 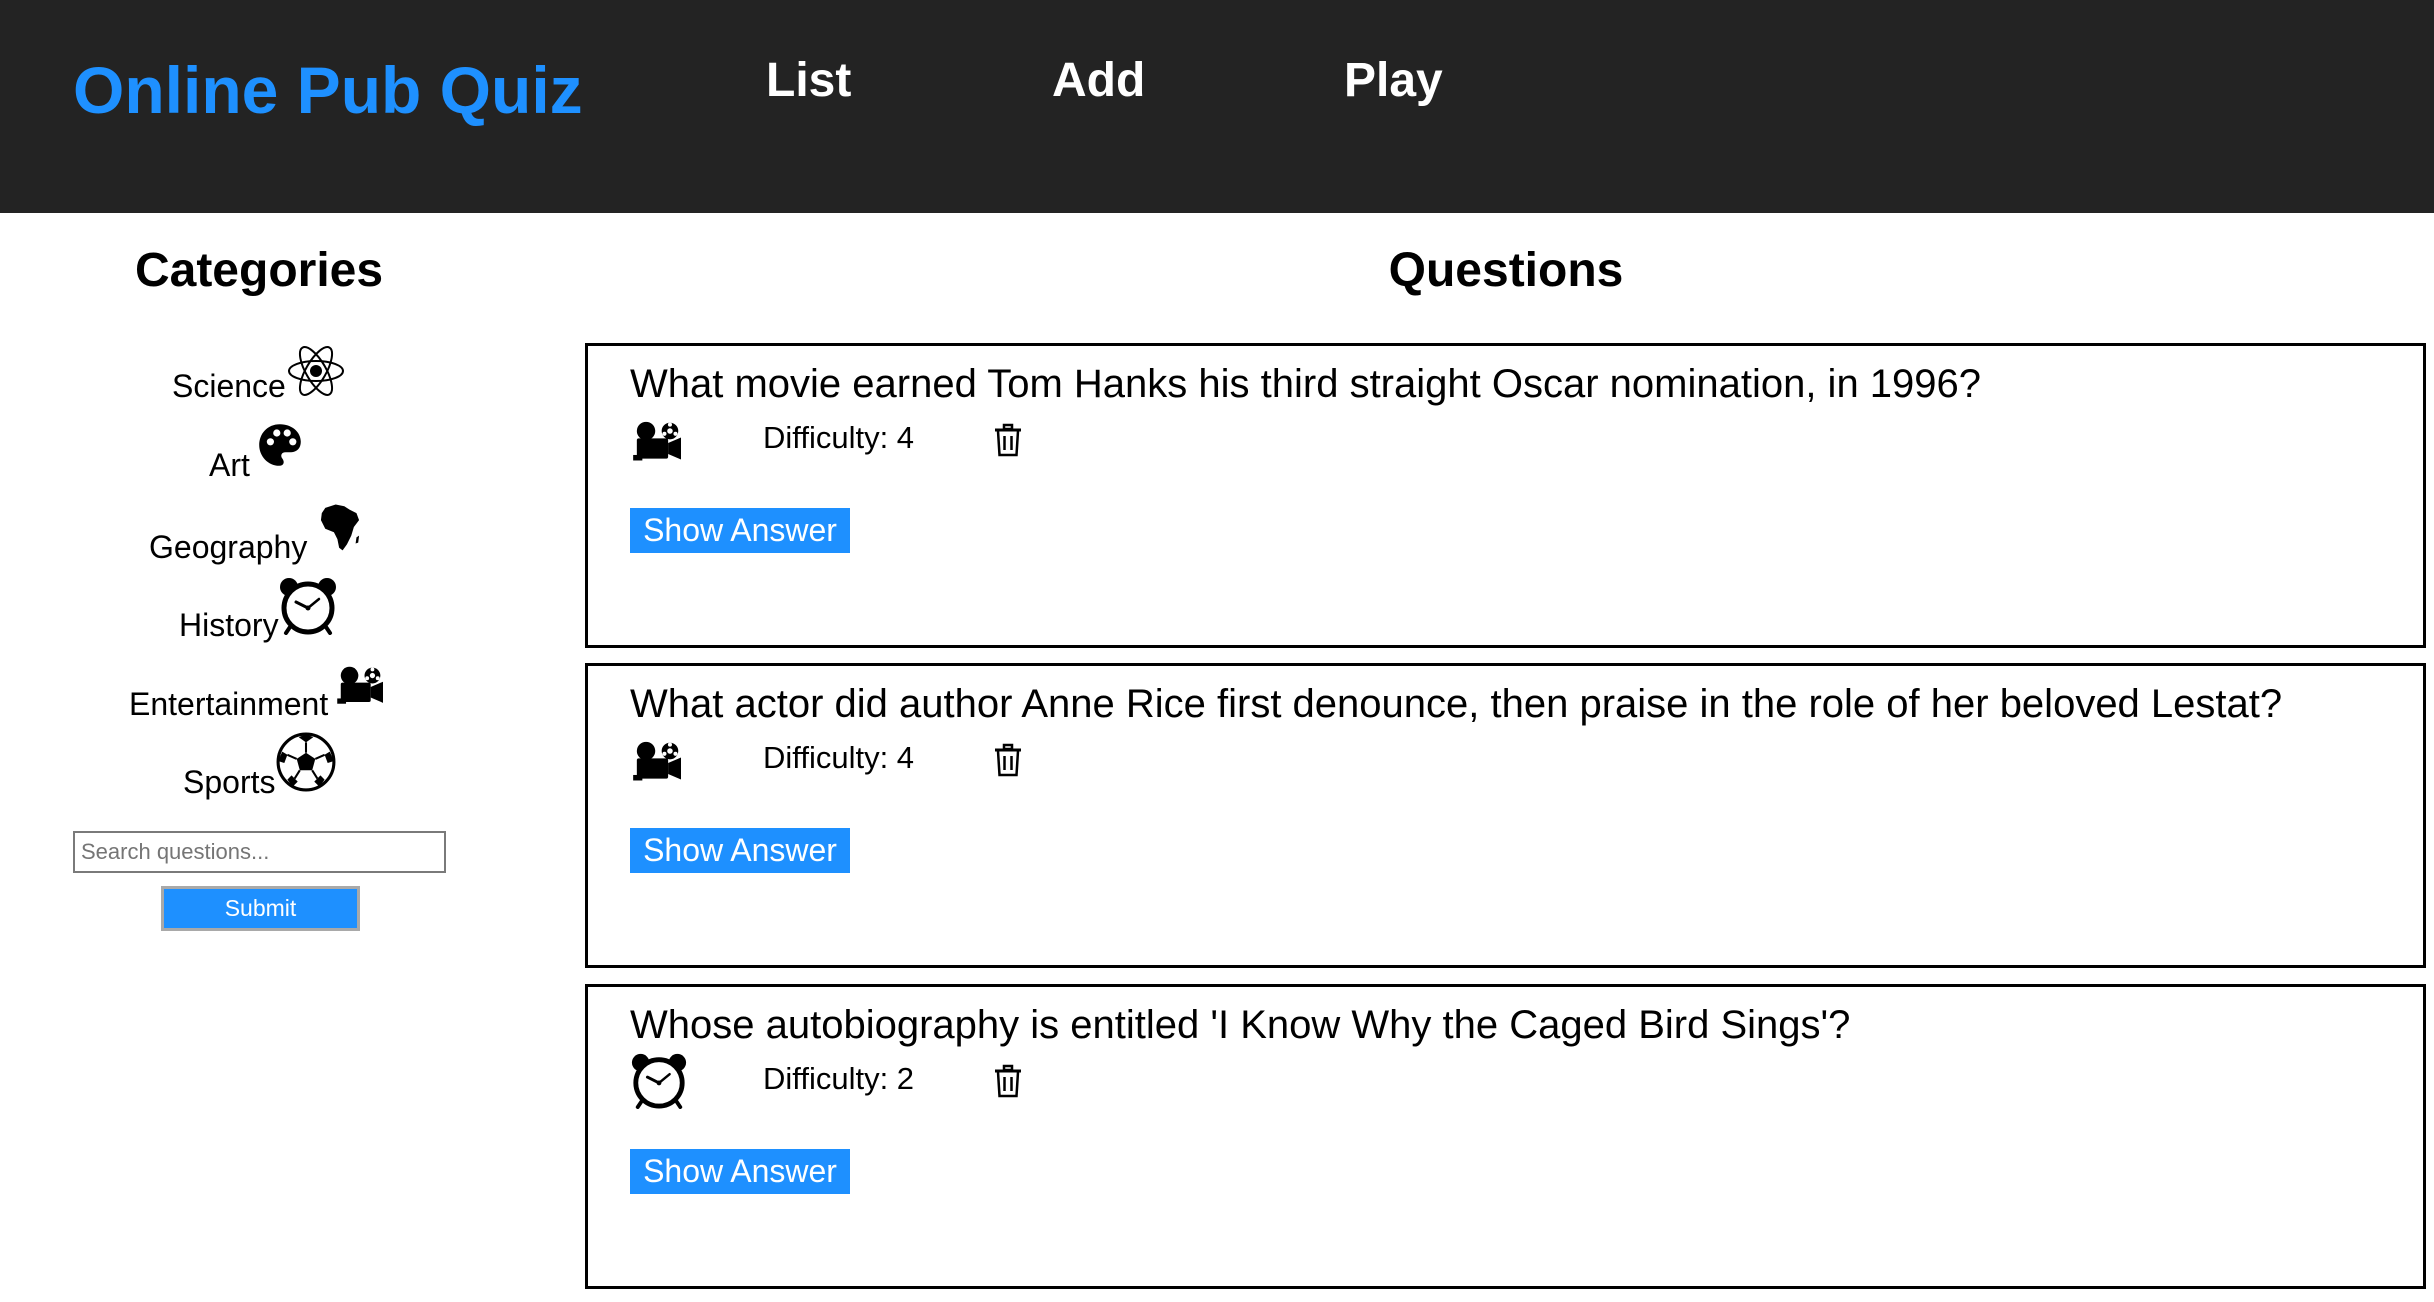 What do you see at coordinates (260, 908) in the screenshot?
I see `submit-button: Submit` at bounding box center [260, 908].